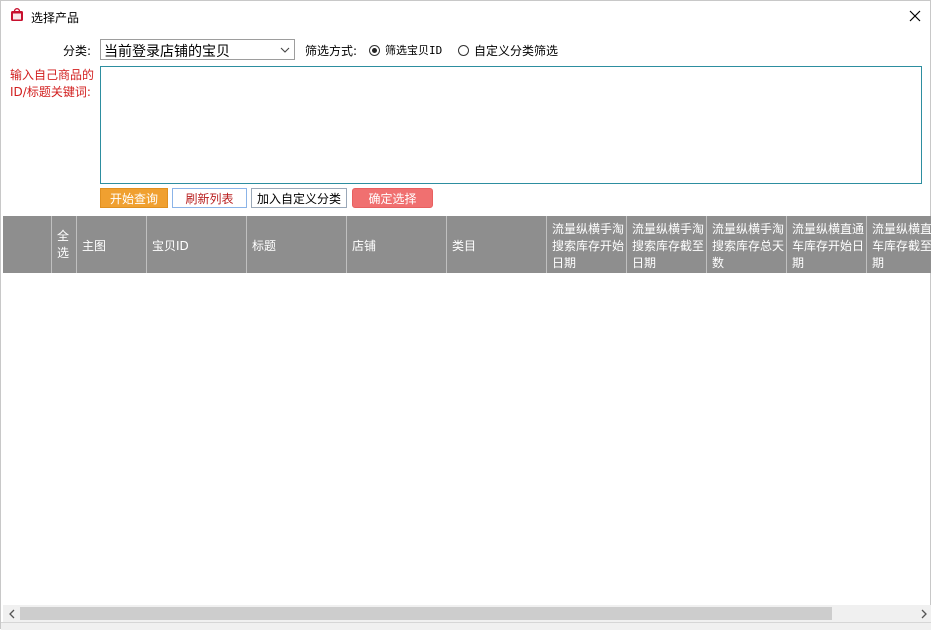 Image resolution: width=931 pixels, height=630 pixels. I want to click on shopping-bag-icon, so click(17, 15).